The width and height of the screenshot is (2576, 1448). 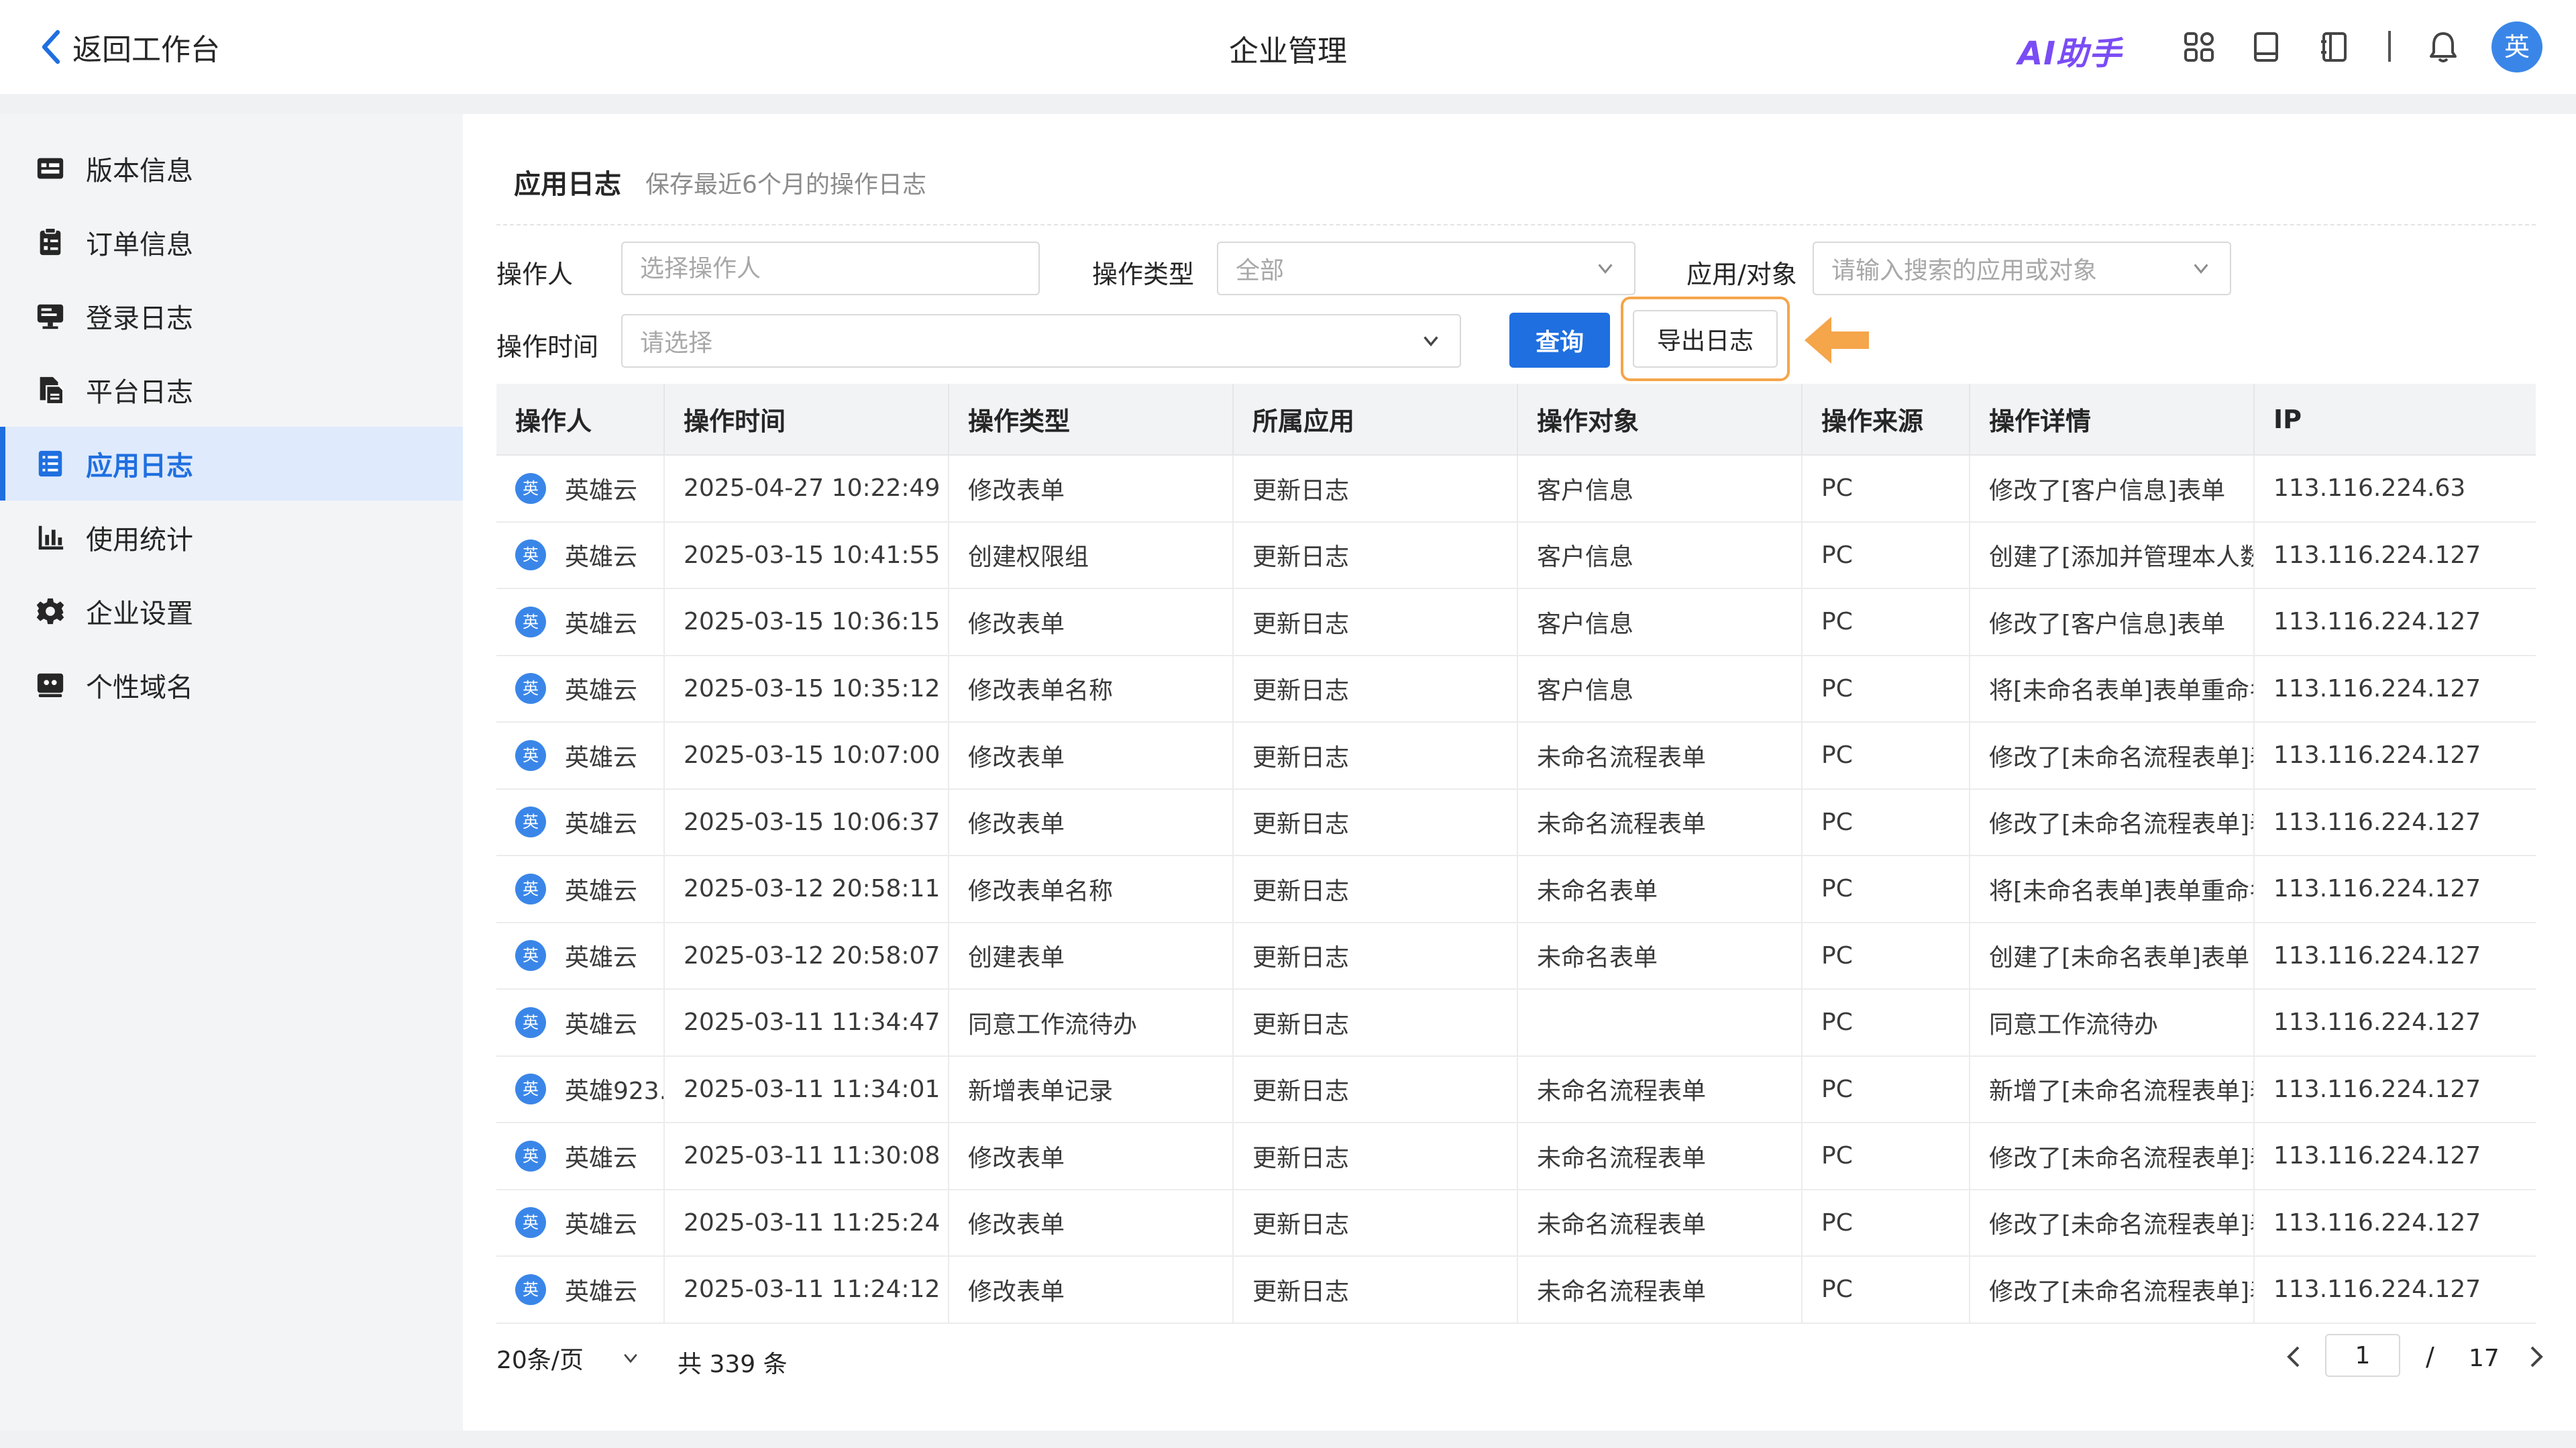 What do you see at coordinates (1559, 340) in the screenshot?
I see `query-button: 查询` at bounding box center [1559, 340].